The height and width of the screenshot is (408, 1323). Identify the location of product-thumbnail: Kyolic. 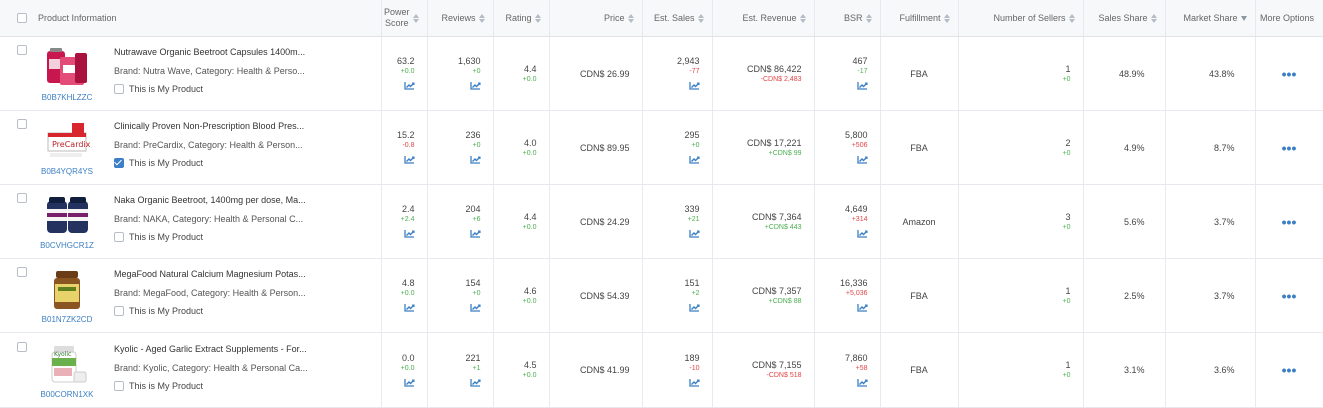
(67, 364).